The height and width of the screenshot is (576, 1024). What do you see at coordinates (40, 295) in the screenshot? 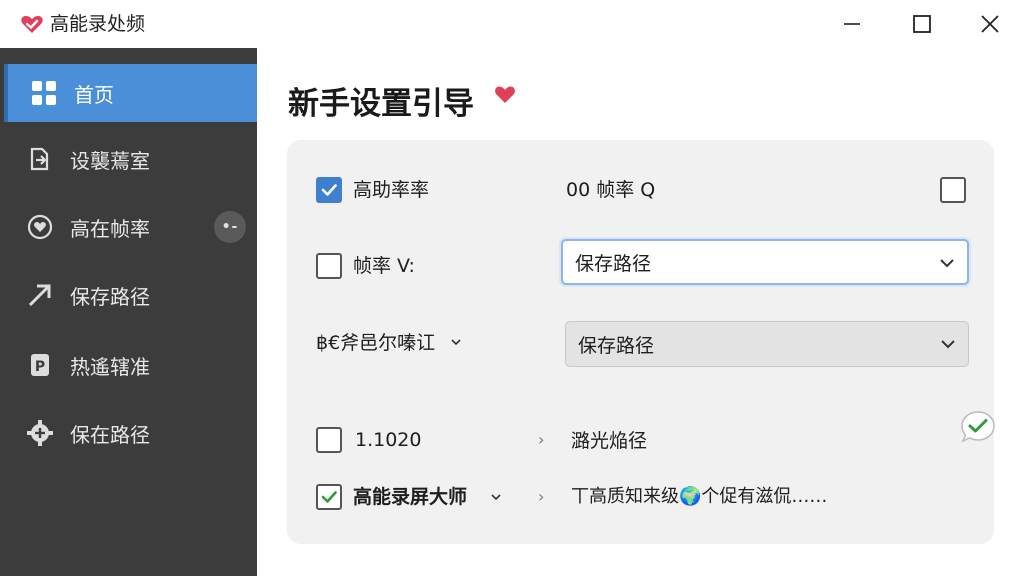
I see `arrow-up-right-icon` at bounding box center [40, 295].